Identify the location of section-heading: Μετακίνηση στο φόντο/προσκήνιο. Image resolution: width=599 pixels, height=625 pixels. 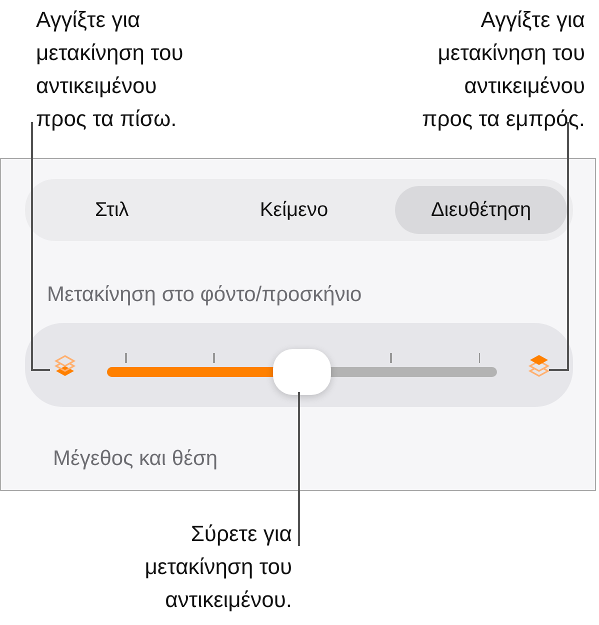
(205, 295).